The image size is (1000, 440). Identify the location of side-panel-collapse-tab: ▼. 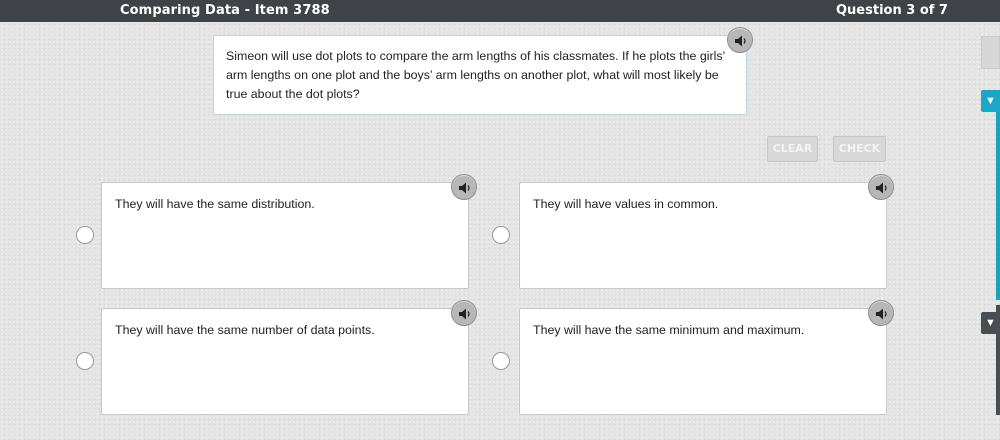
(990, 323).